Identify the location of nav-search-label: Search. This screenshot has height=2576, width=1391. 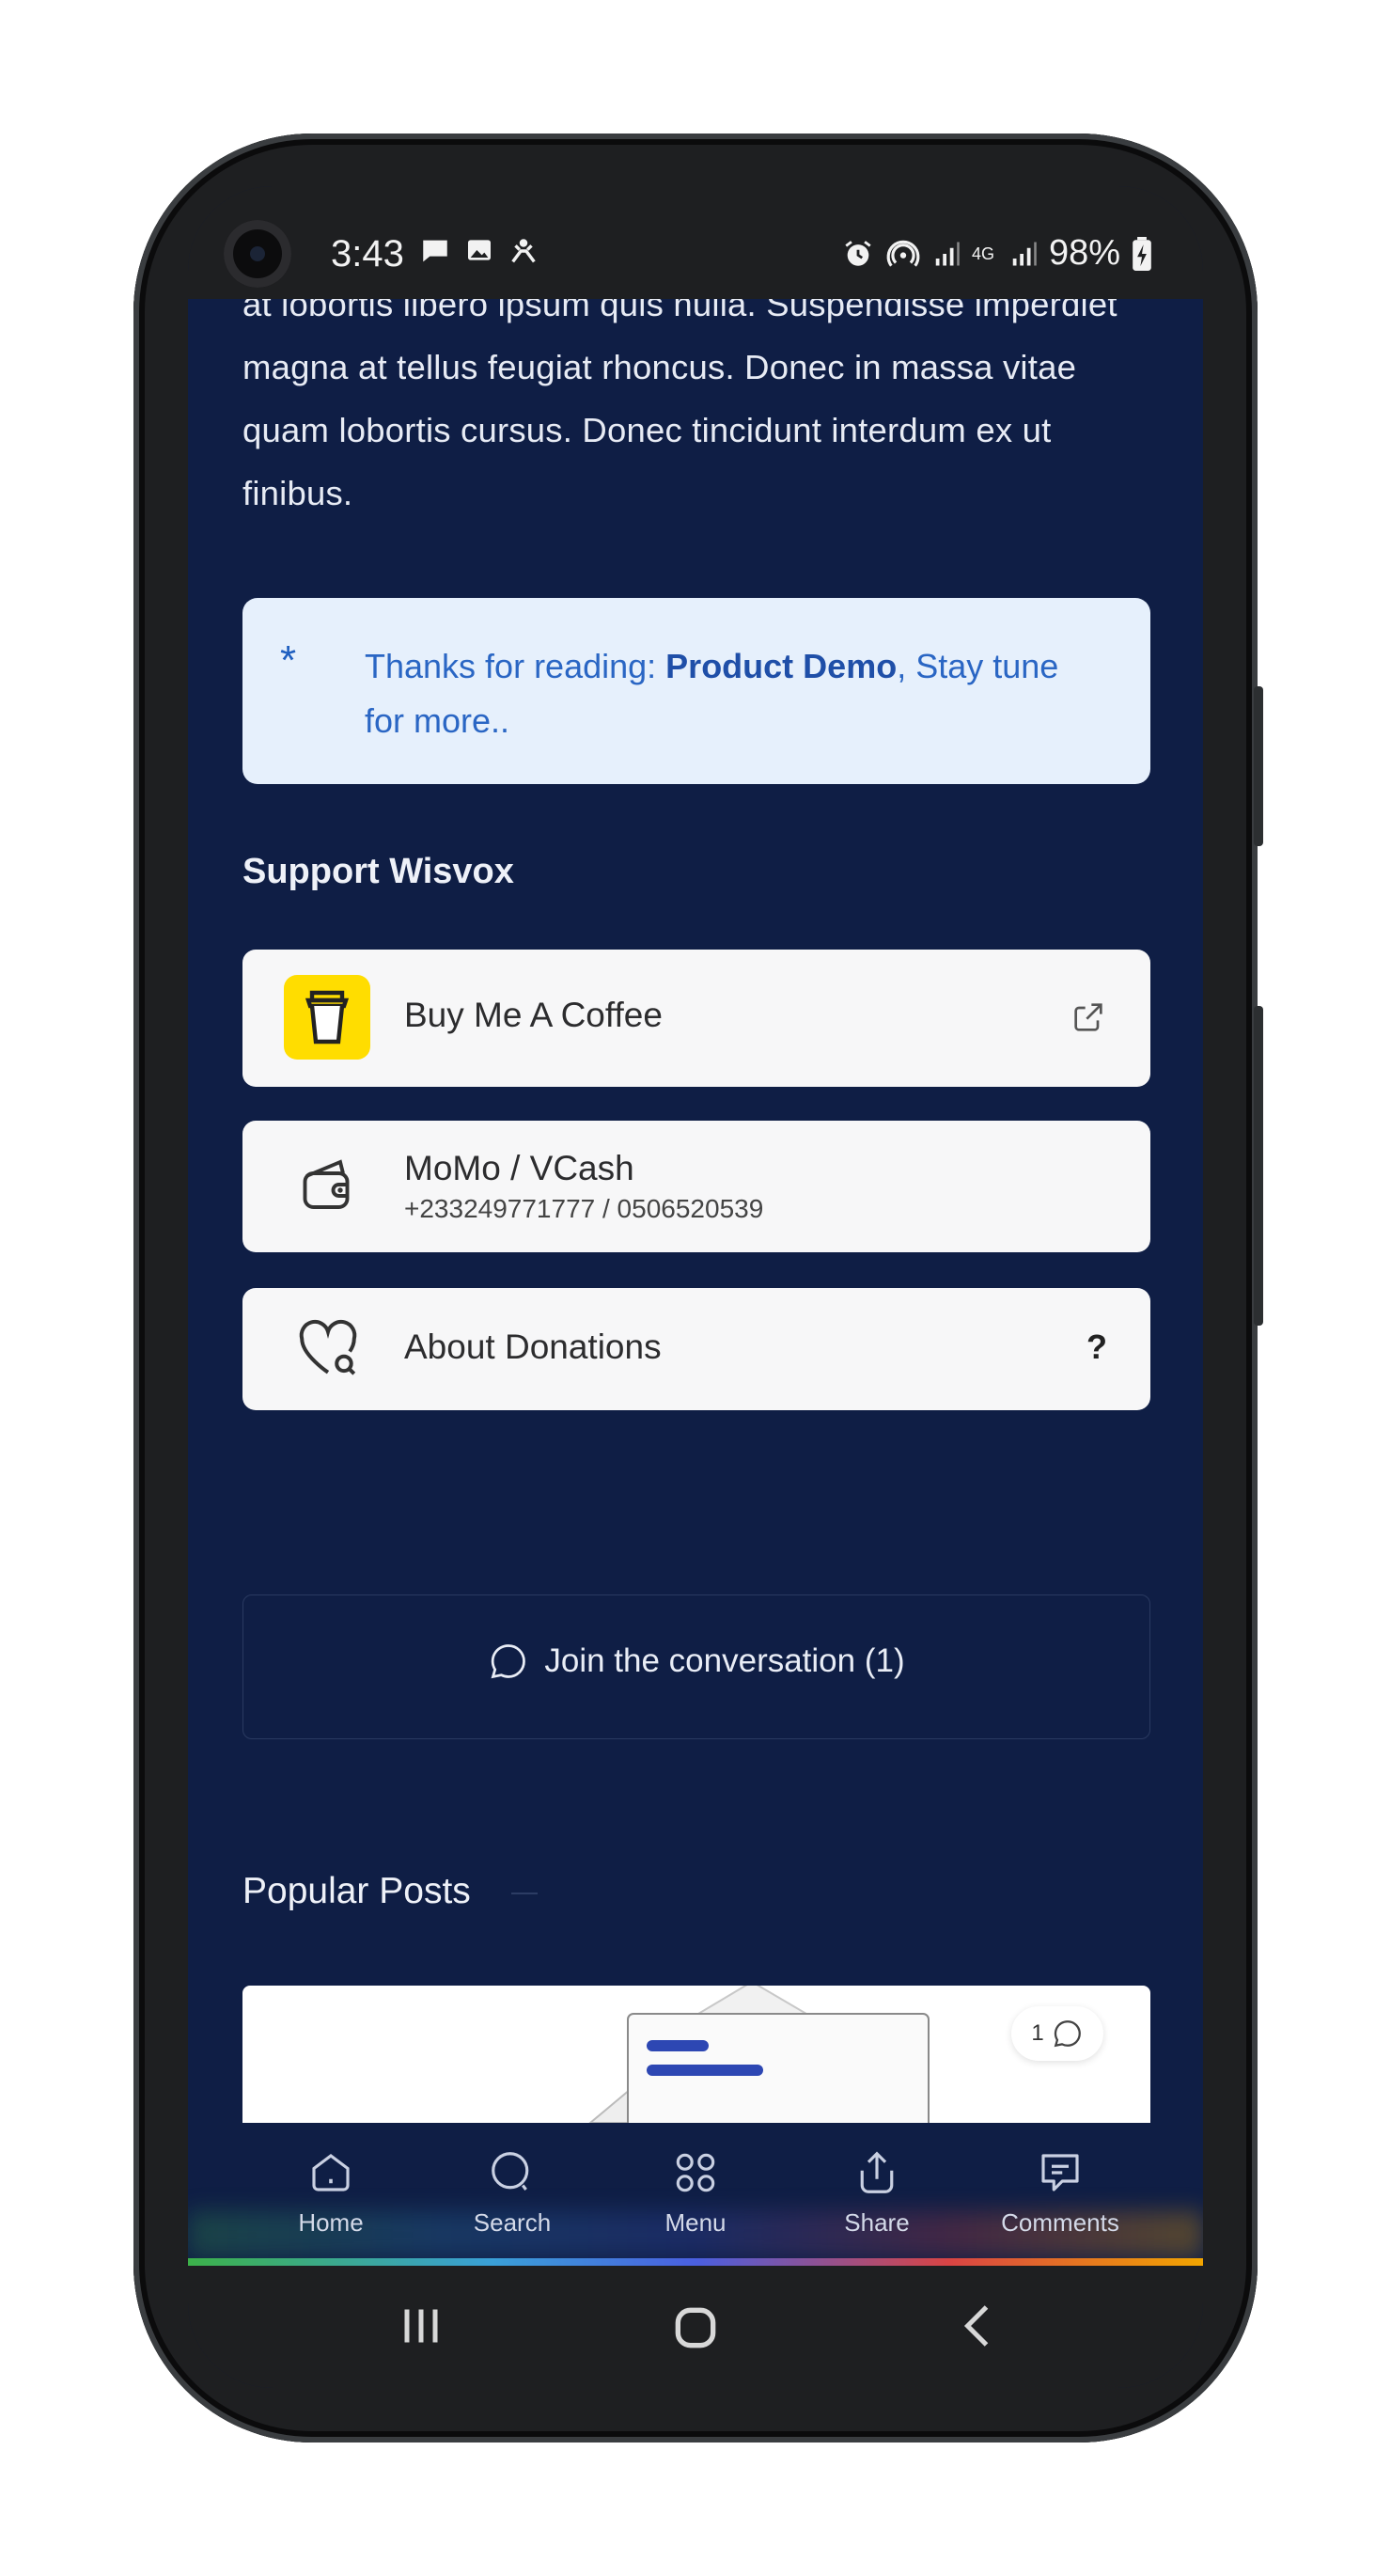
(512, 2223).